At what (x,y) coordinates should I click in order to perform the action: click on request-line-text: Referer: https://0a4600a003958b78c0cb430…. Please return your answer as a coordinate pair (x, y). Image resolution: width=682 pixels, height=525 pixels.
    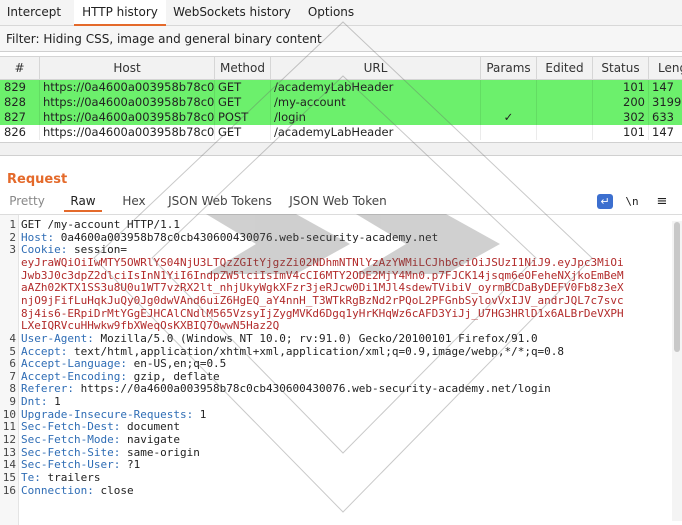
    Looking at the image, I should click on (286, 389).